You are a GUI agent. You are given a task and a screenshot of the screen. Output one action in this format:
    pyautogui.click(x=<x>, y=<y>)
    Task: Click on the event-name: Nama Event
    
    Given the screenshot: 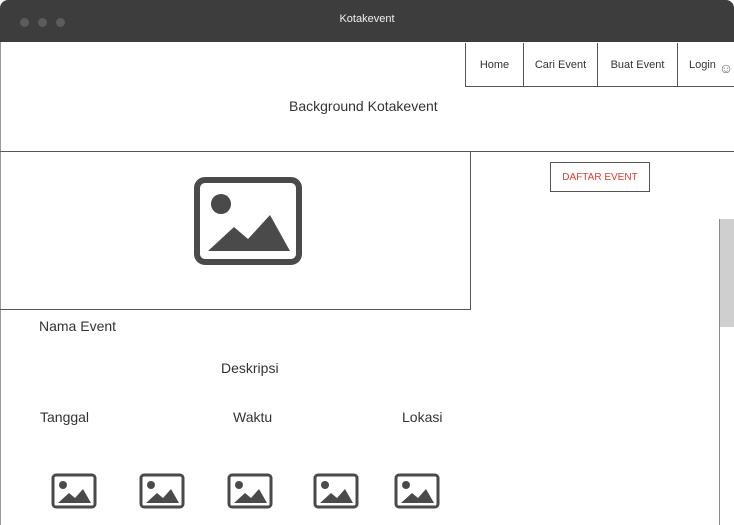 What is the action you would take?
    pyautogui.click(x=78, y=326)
    